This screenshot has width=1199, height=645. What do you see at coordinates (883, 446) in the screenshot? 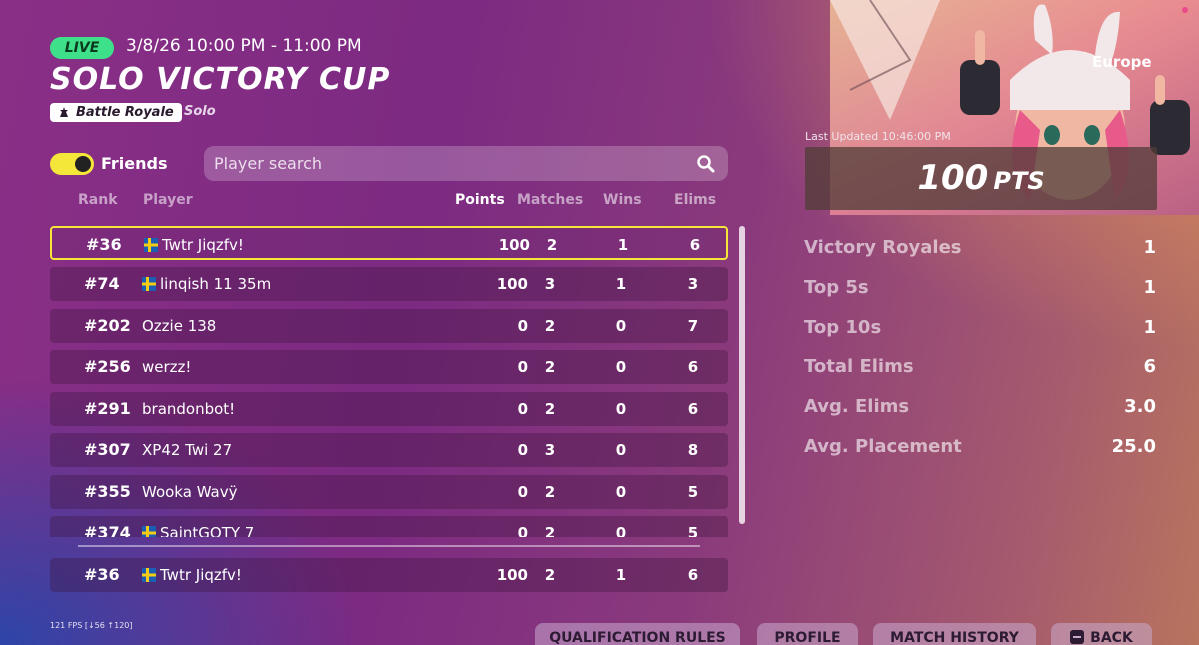
I see `stat-label: Avg. Placement` at bounding box center [883, 446].